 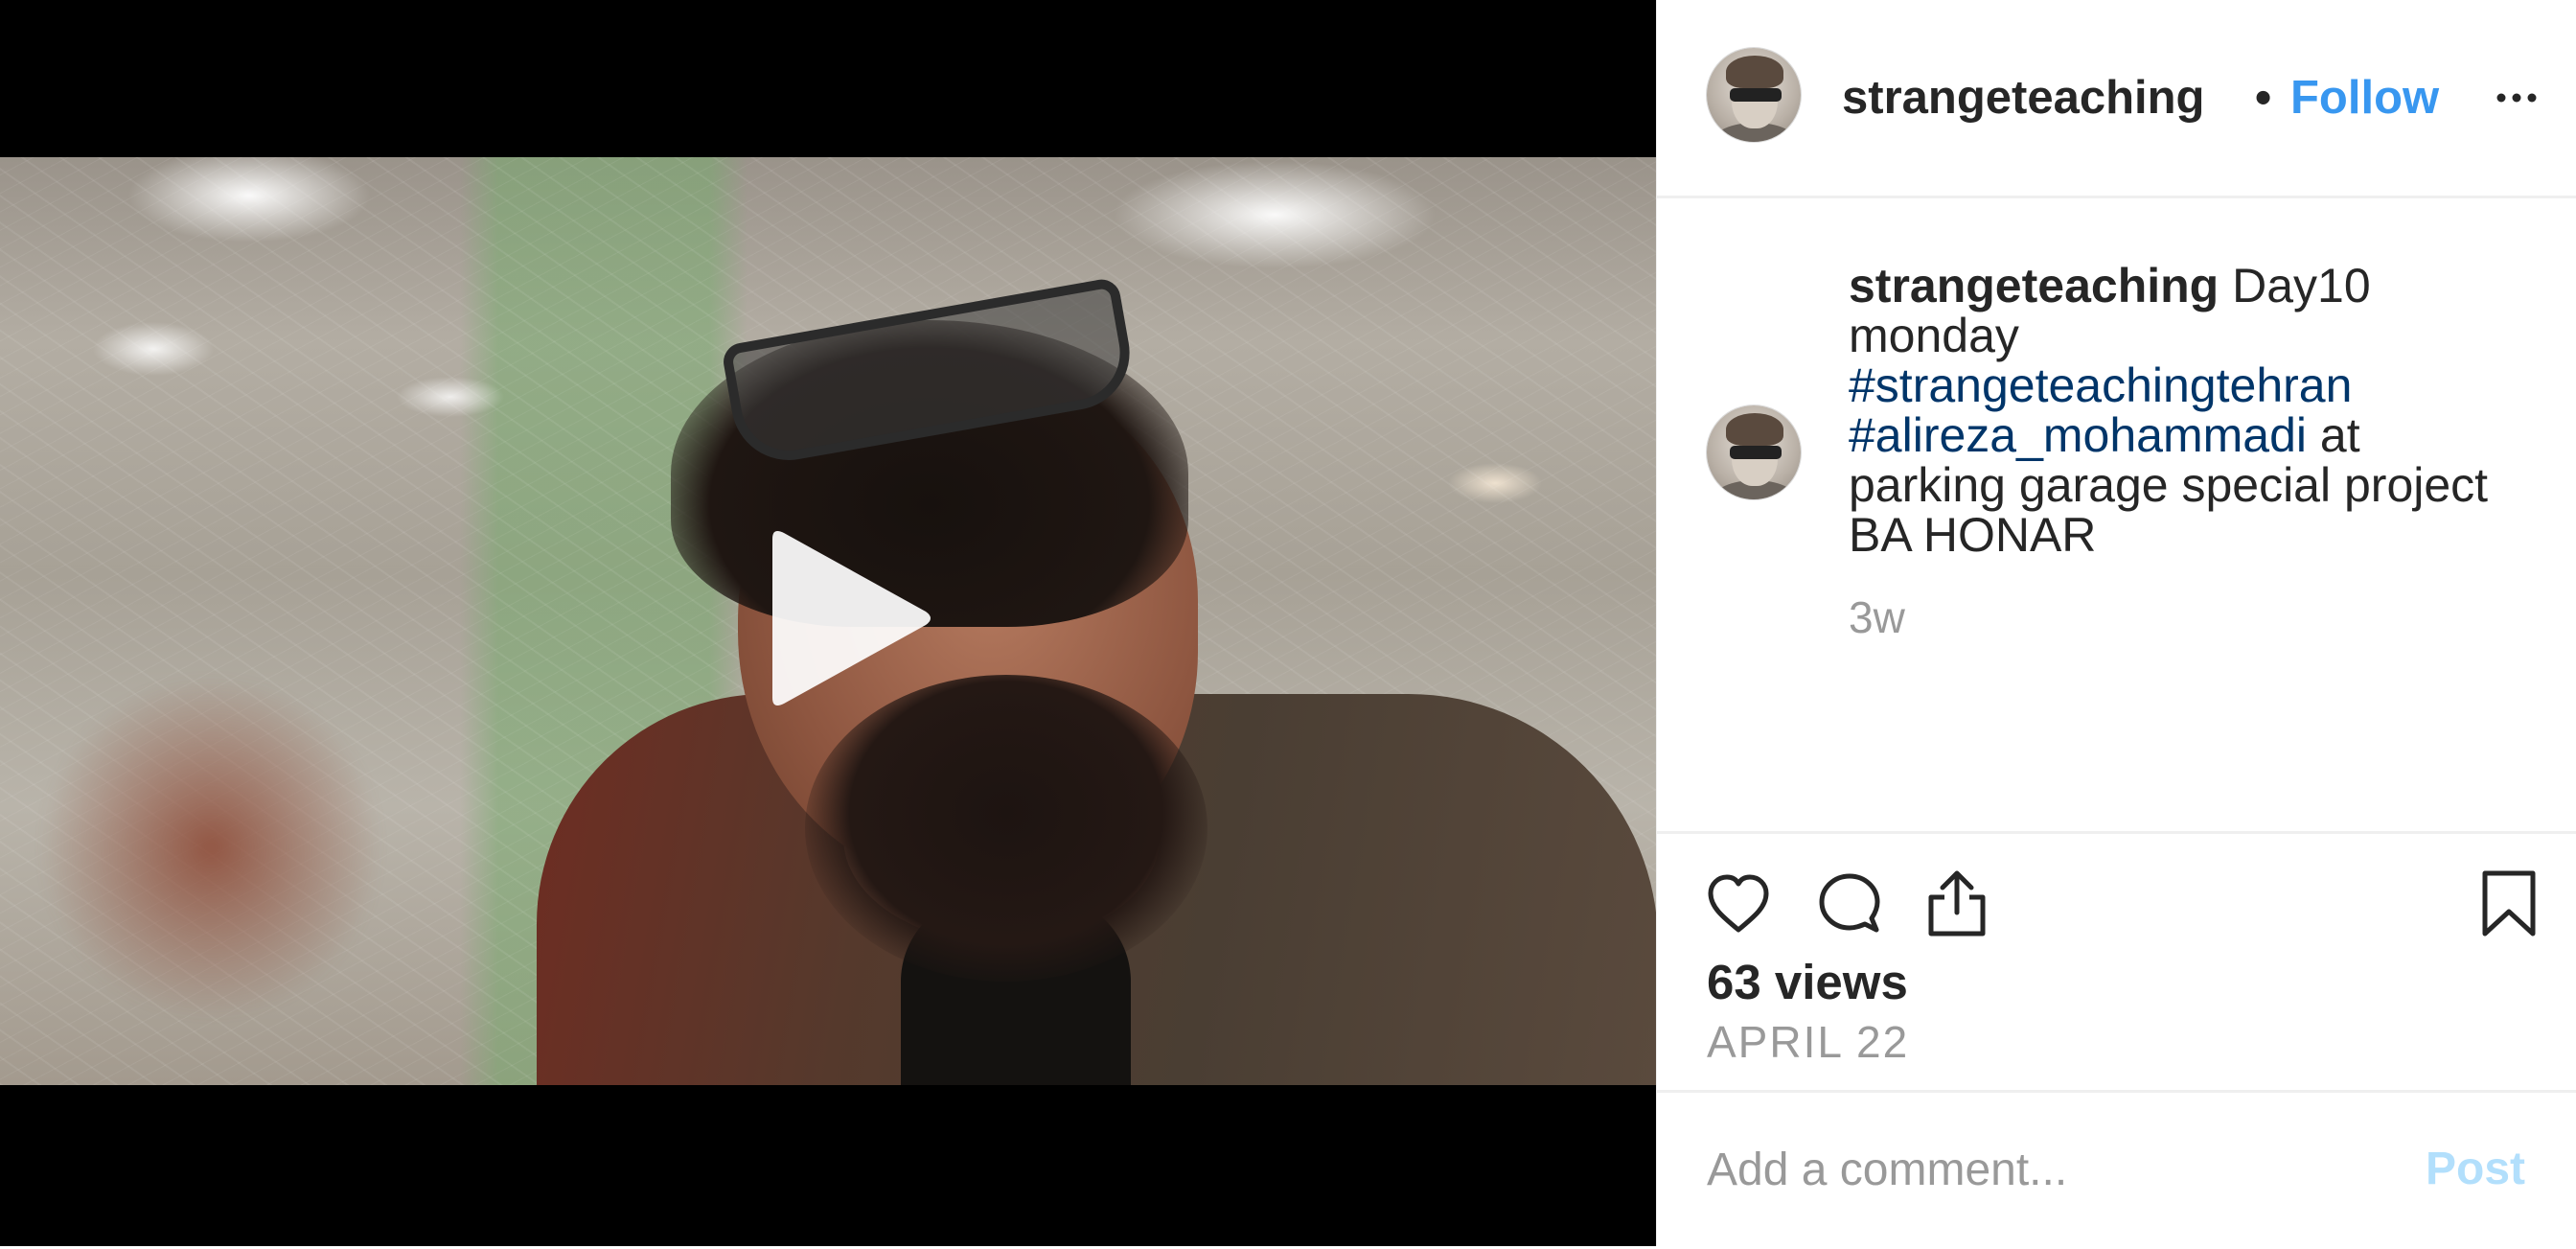 I want to click on avatar, so click(x=1754, y=95).